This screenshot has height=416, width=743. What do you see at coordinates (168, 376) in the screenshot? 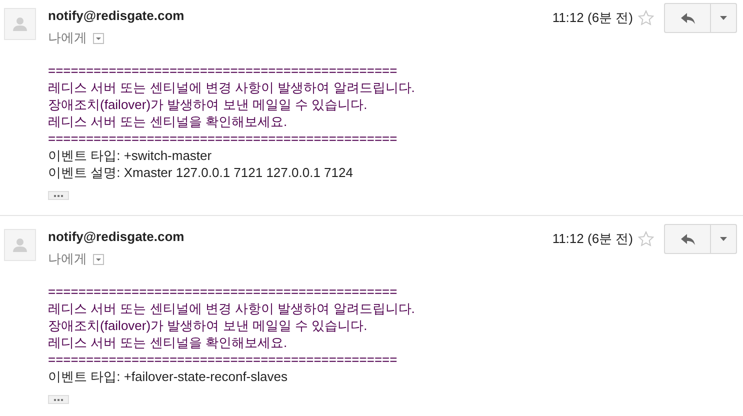
I see `message-line: 이벤트 타입: +failover-state-reconf-slaves` at bounding box center [168, 376].